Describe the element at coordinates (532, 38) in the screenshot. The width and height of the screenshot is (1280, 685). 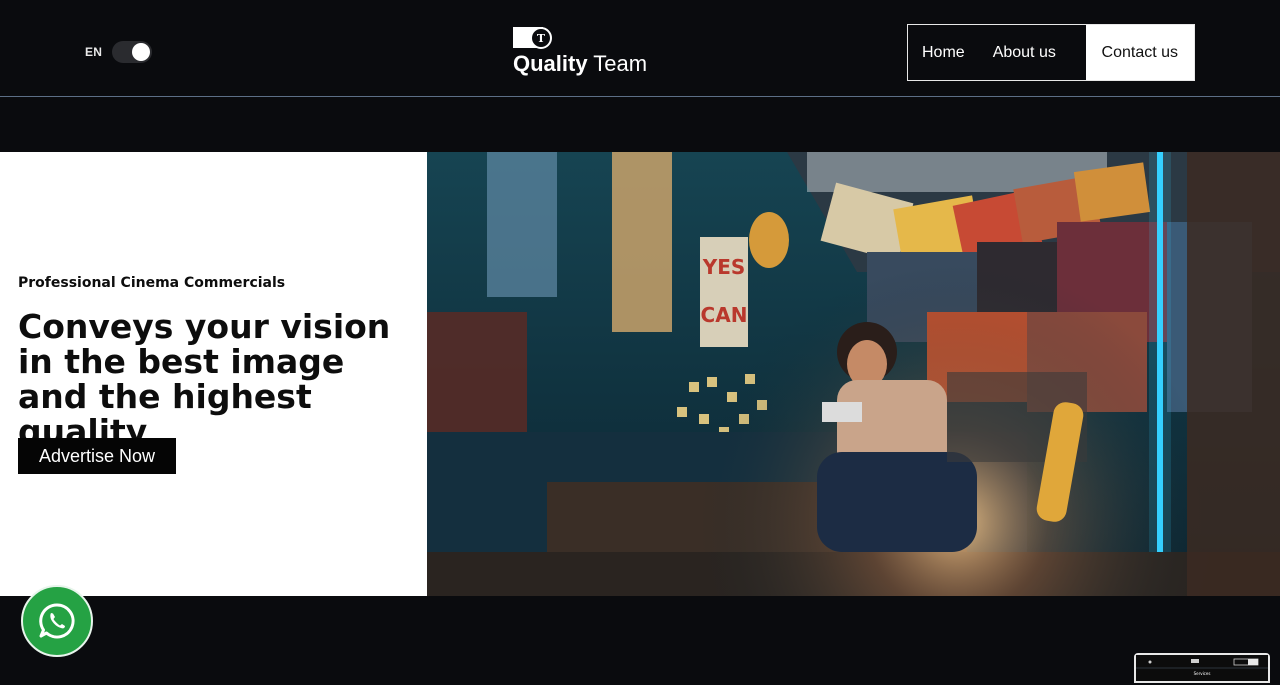
I see `logo-mark-icon: T` at that location.